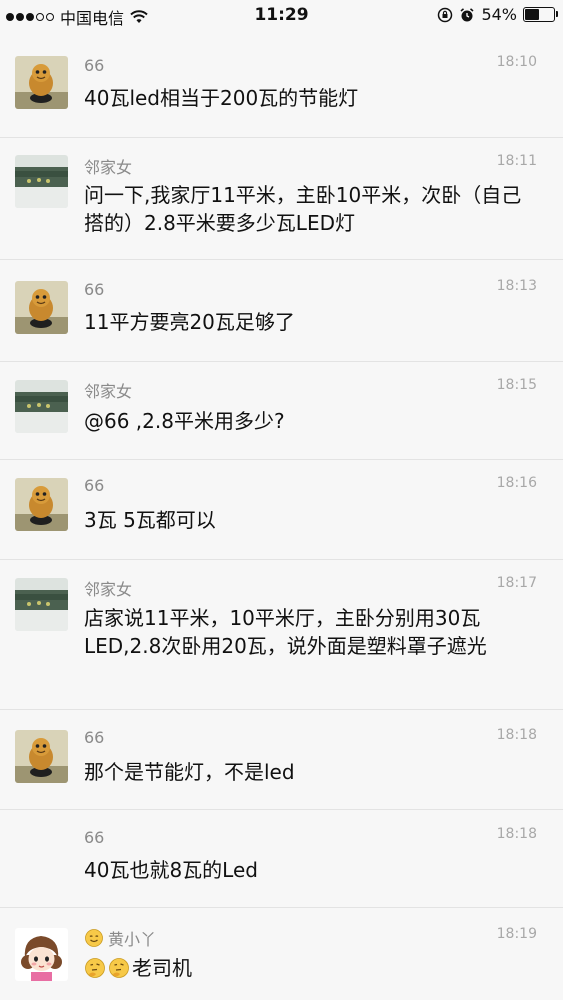 The height and width of the screenshot is (1000, 563). Describe the element at coordinates (516, 385) in the screenshot. I see `message-time: 18:15` at that location.